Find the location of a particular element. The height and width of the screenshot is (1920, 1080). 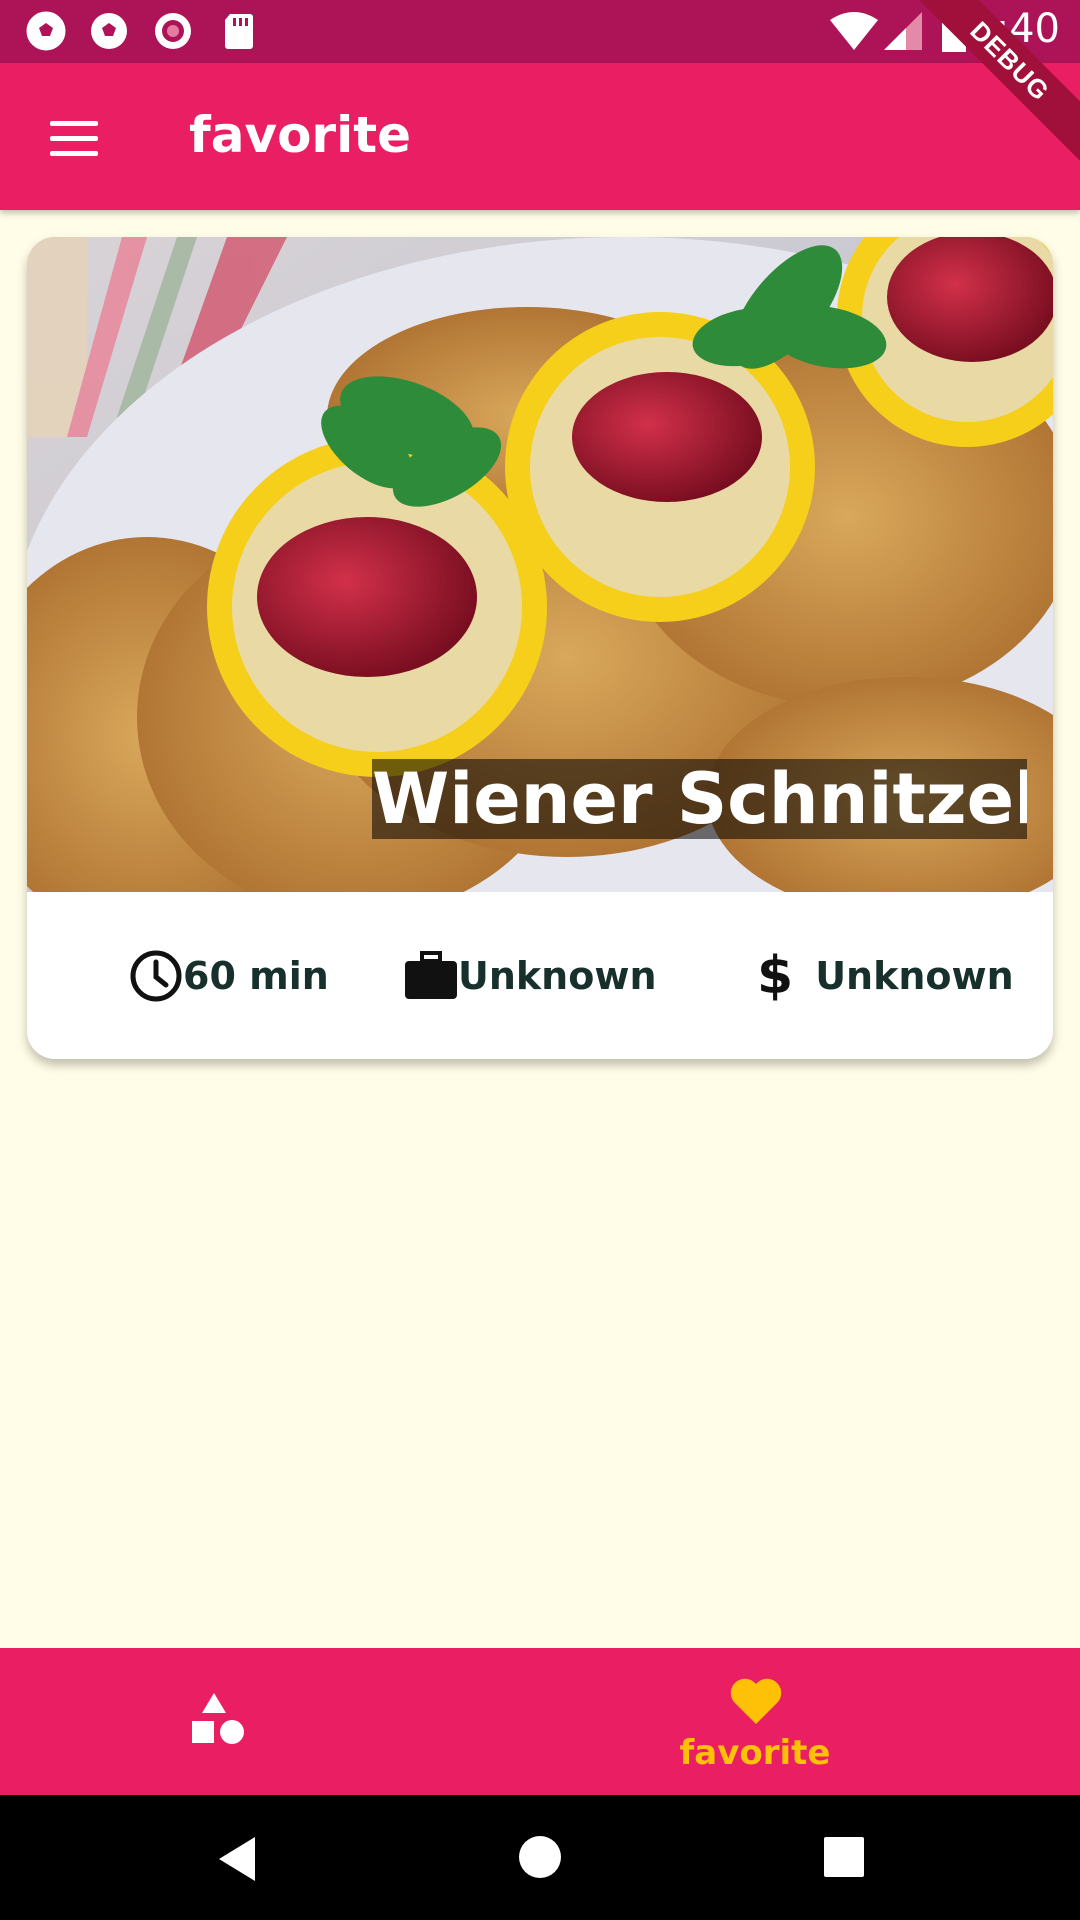

tab-favorite: favorite is located at coordinates (755, 1721).